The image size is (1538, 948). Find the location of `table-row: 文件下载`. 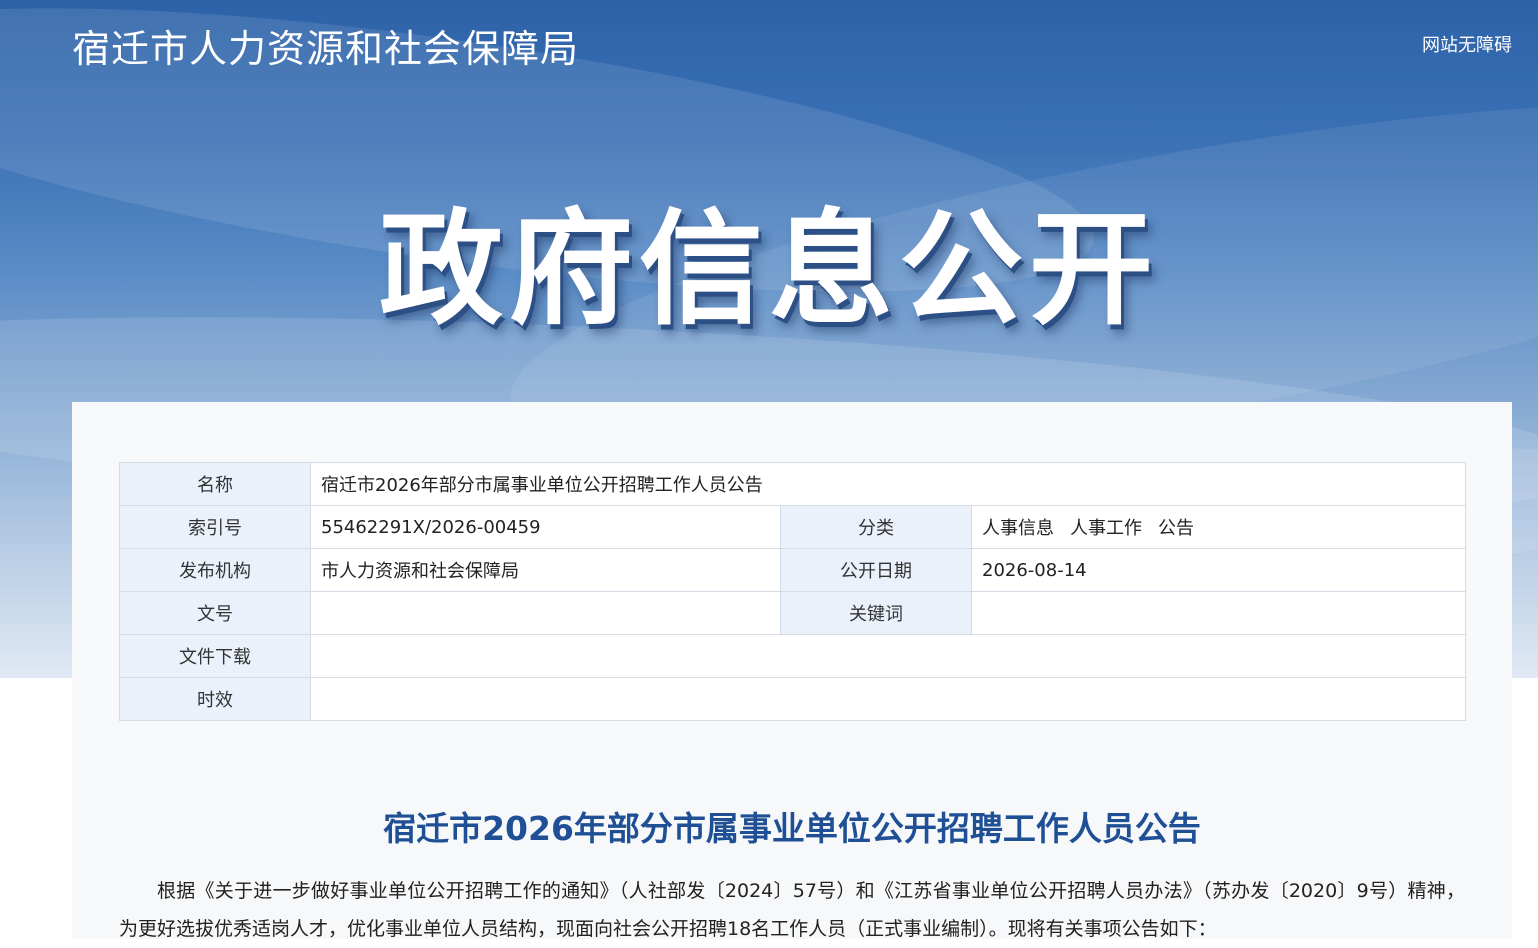

table-row: 文件下载 is located at coordinates (793, 656).